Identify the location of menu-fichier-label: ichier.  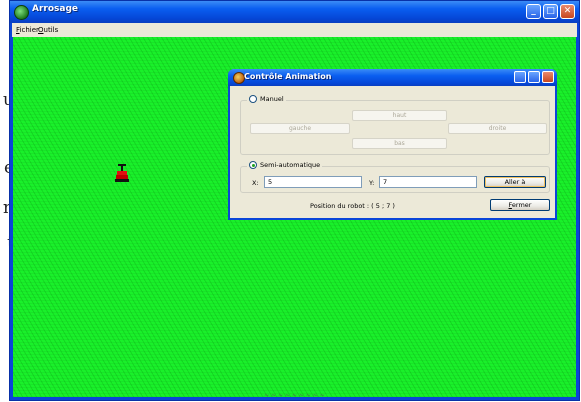
(29, 30).